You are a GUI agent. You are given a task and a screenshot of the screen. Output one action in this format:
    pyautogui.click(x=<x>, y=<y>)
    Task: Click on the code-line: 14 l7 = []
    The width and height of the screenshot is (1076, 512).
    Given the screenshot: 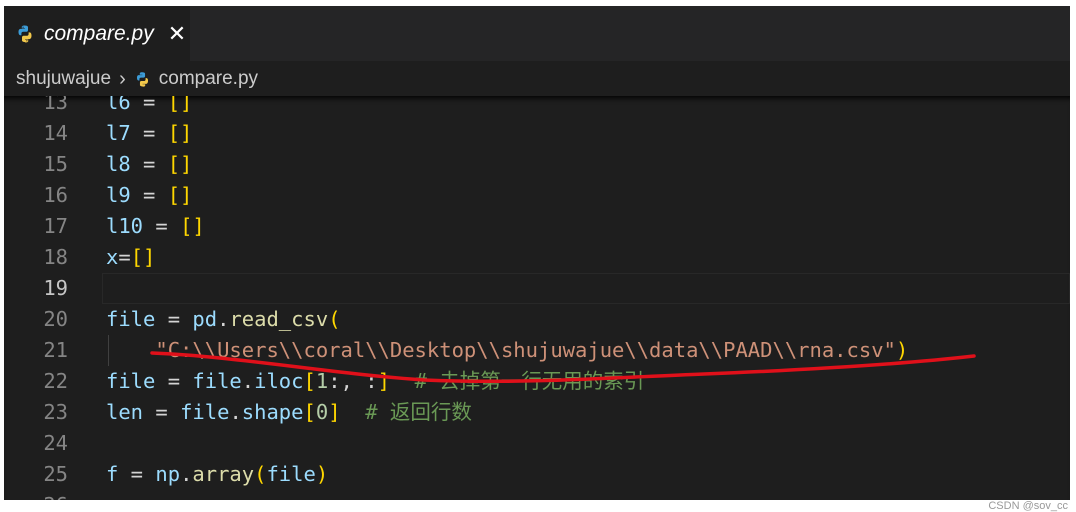 What is the action you would take?
    pyautogui.click(x=537, y=133)
    